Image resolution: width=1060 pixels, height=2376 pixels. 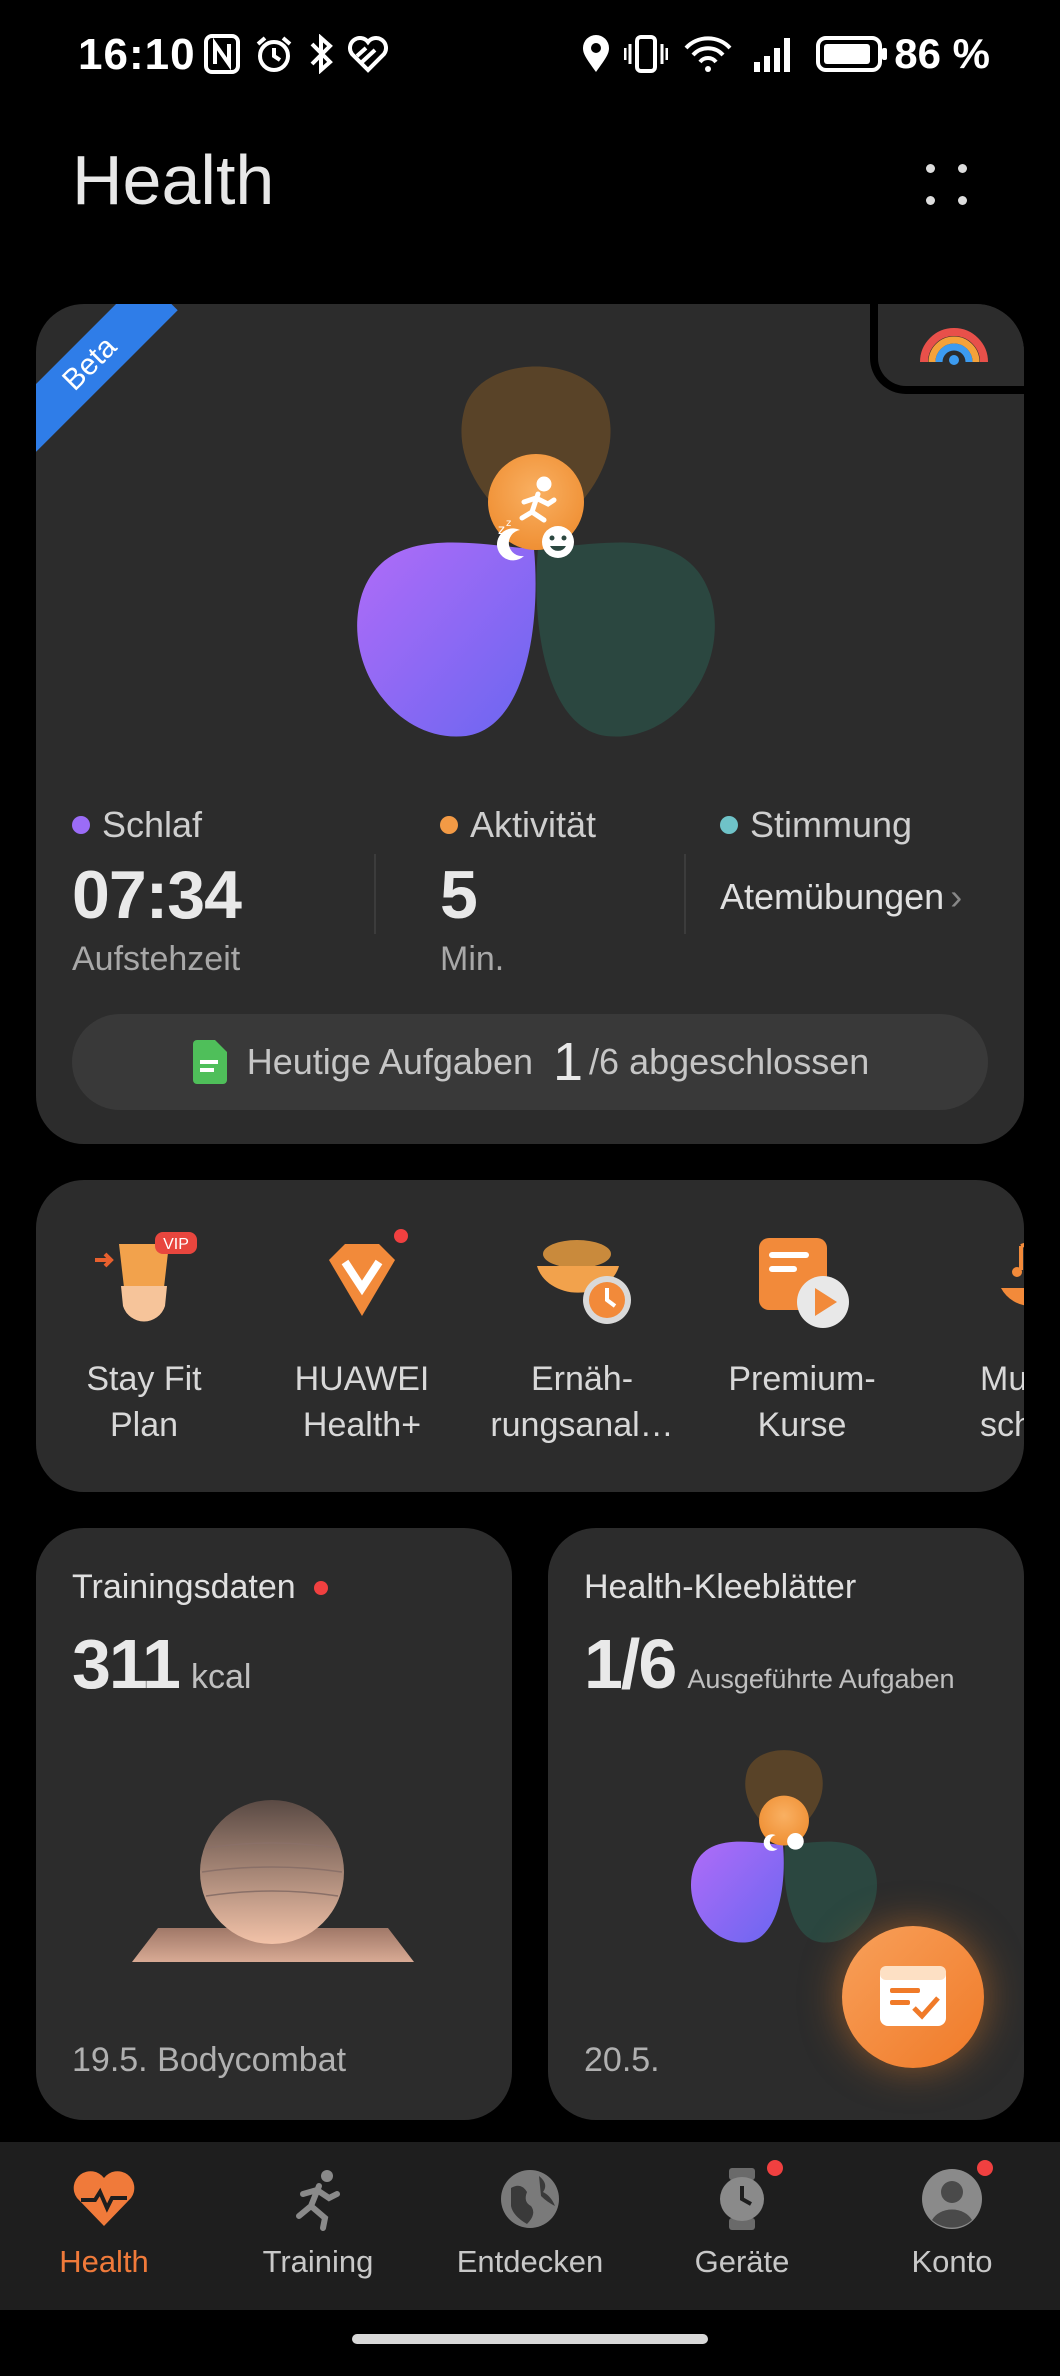 What do you see at coordinates (459, 895) in the screenshot?
I see `activity-value: 5` at bounding box center [459, 895].